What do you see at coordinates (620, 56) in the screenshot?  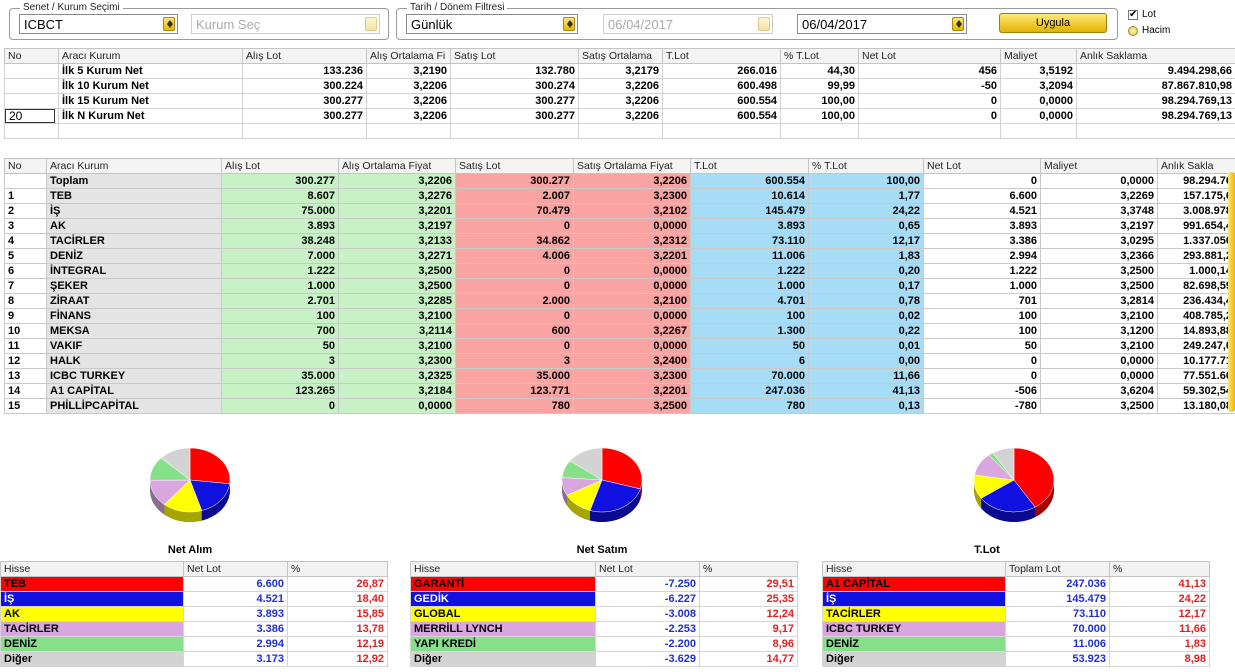 I see `summary-col-header: Satış Ortalama` at bounding box center [620, 56].